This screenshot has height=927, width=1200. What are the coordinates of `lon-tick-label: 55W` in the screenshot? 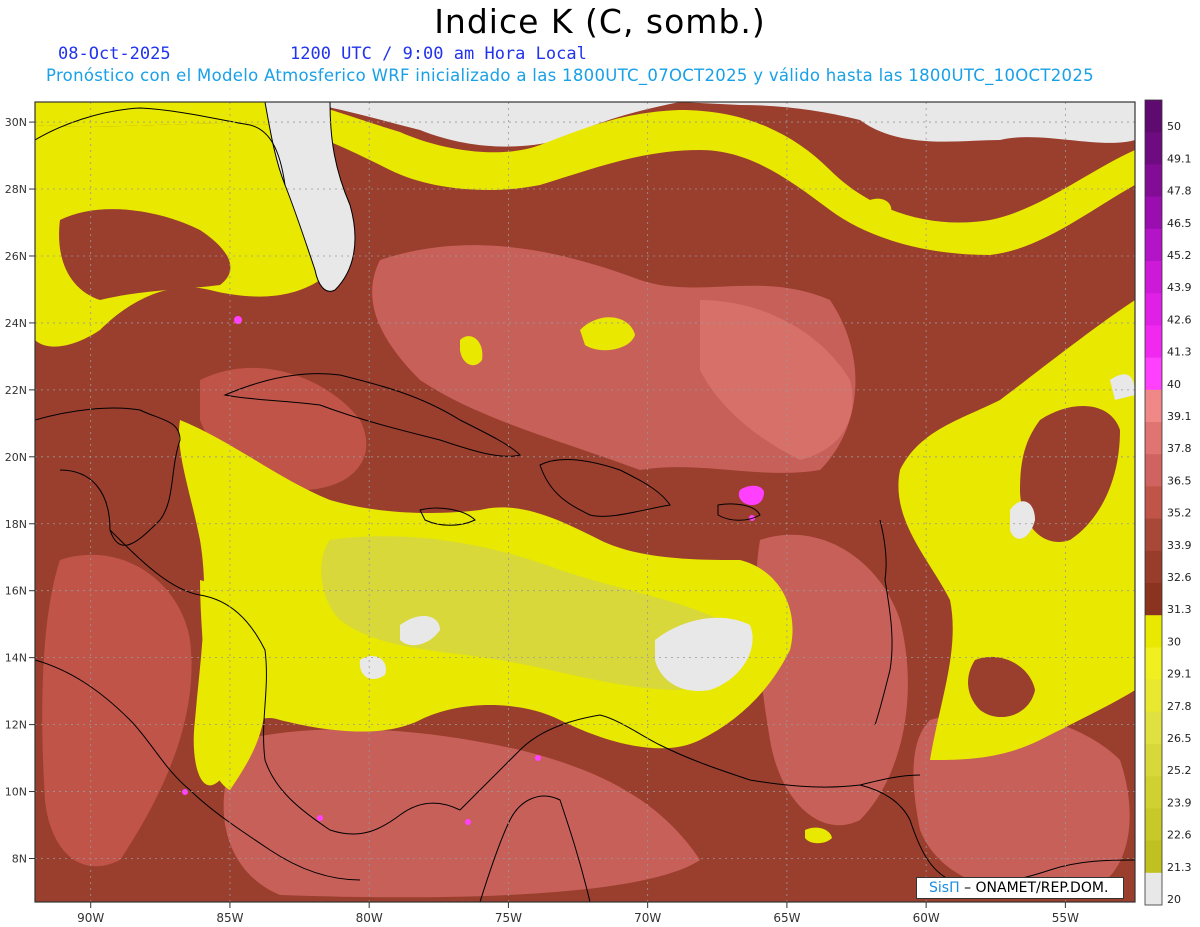 It's located at (1065, 918).